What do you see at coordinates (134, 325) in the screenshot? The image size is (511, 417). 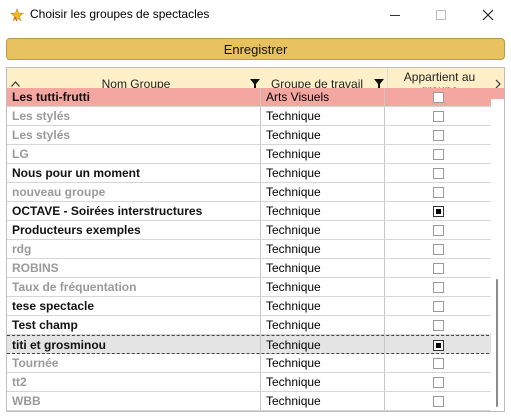 I see `group-name-cell: Test champ` at bounding box center [134, 325].